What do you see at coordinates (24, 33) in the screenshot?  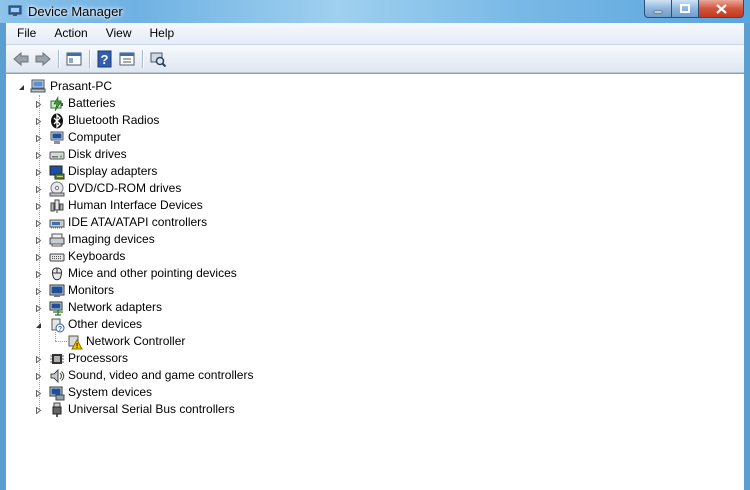 I see `menu-file: File` at bounding box center [24, 33].